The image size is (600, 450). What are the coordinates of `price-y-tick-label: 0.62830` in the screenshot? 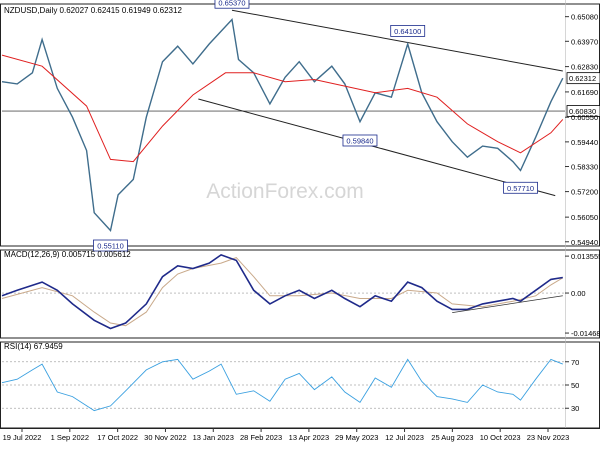 It's located at (584, 67).